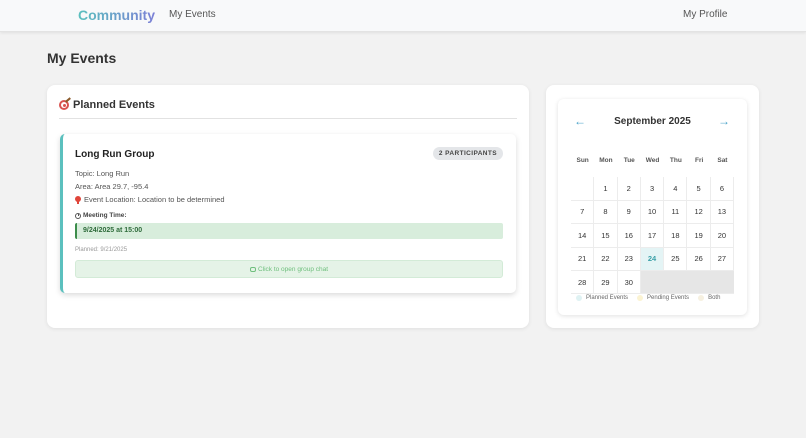 Image resolution: width=806 pixels, height=438 pixels. What do you see at coordinates (606, 282) in the screenshot?
I see `calendar-day: 29` at bounding box center [606, 282].